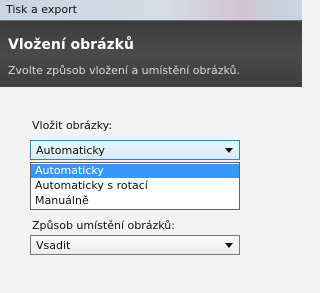 The width and height of the screenshot is (320, 293). I want to click on placement-select: Vsadit, so click(135, 245).